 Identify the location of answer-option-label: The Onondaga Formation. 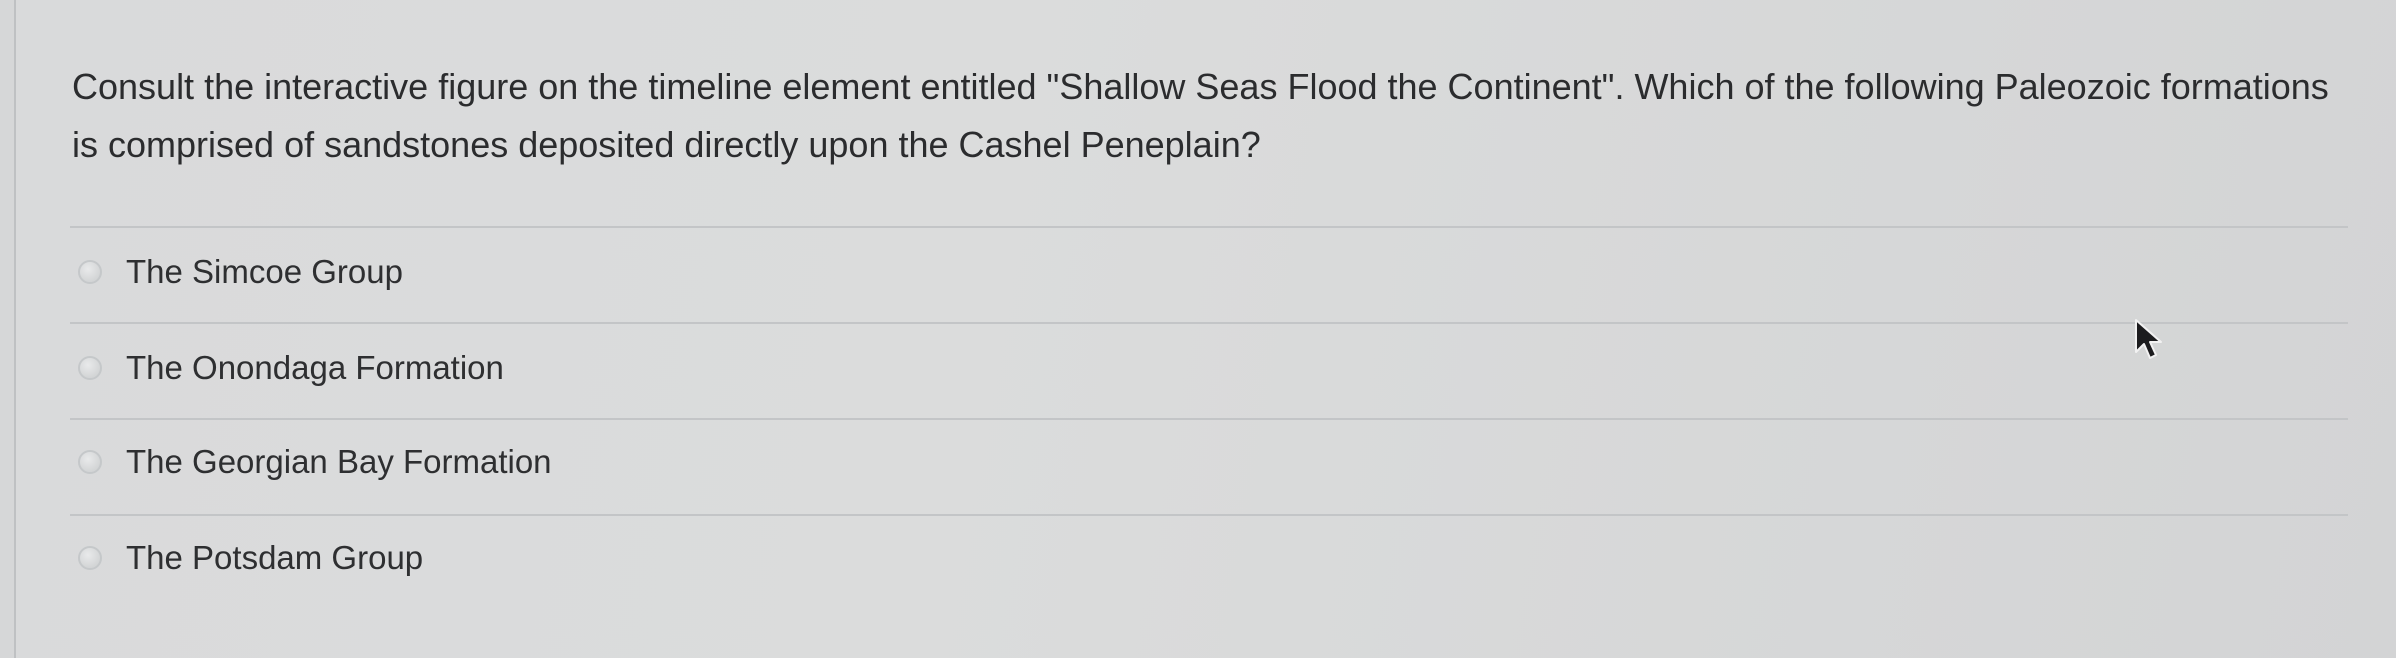
(315, 368).